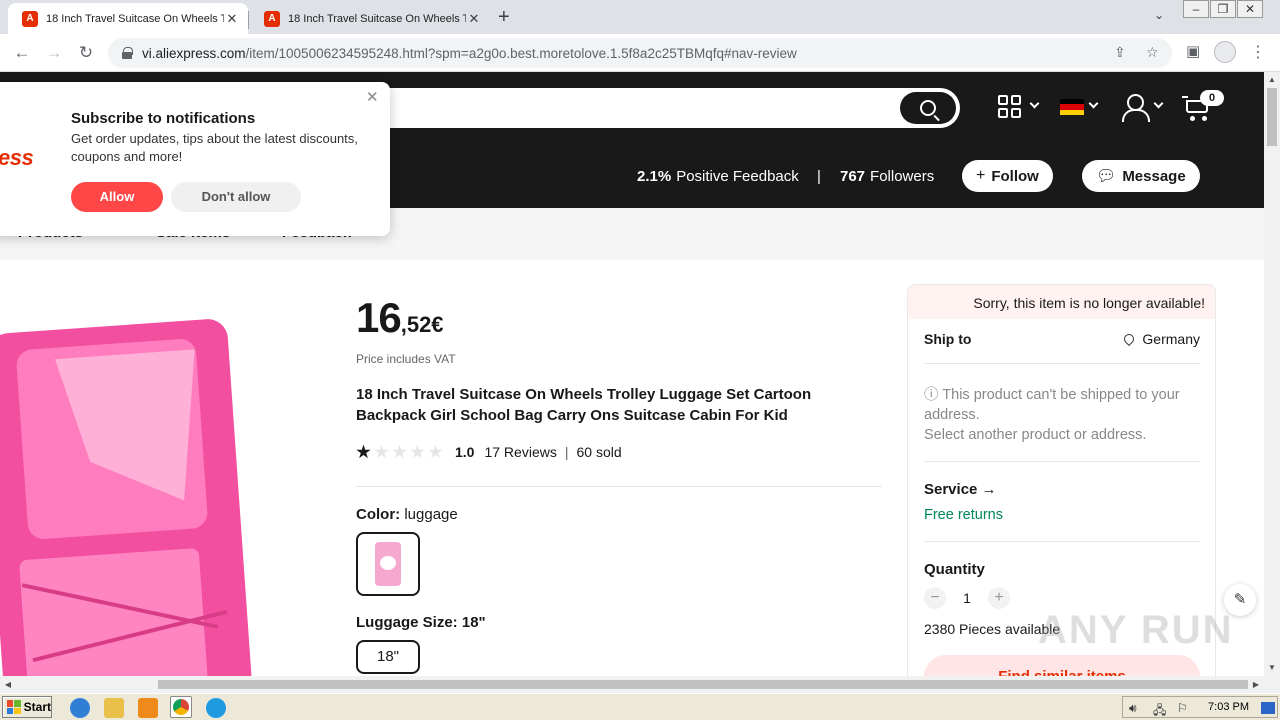 This screenshot has width=1280, height=722. Describe the element at coordinates (1154, 176) in the screenshot. I see `message-label: Message` at that location.